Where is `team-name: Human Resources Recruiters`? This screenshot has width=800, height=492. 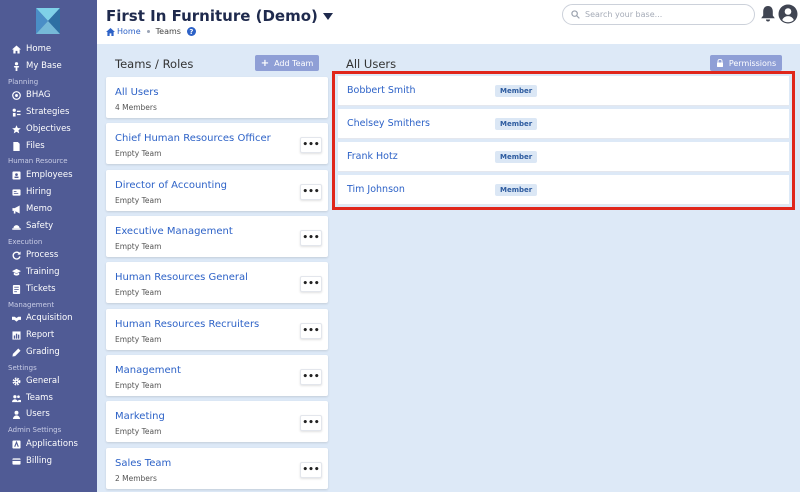 team-name: Human Resources Recruiters is located at coordinates (187, 324).